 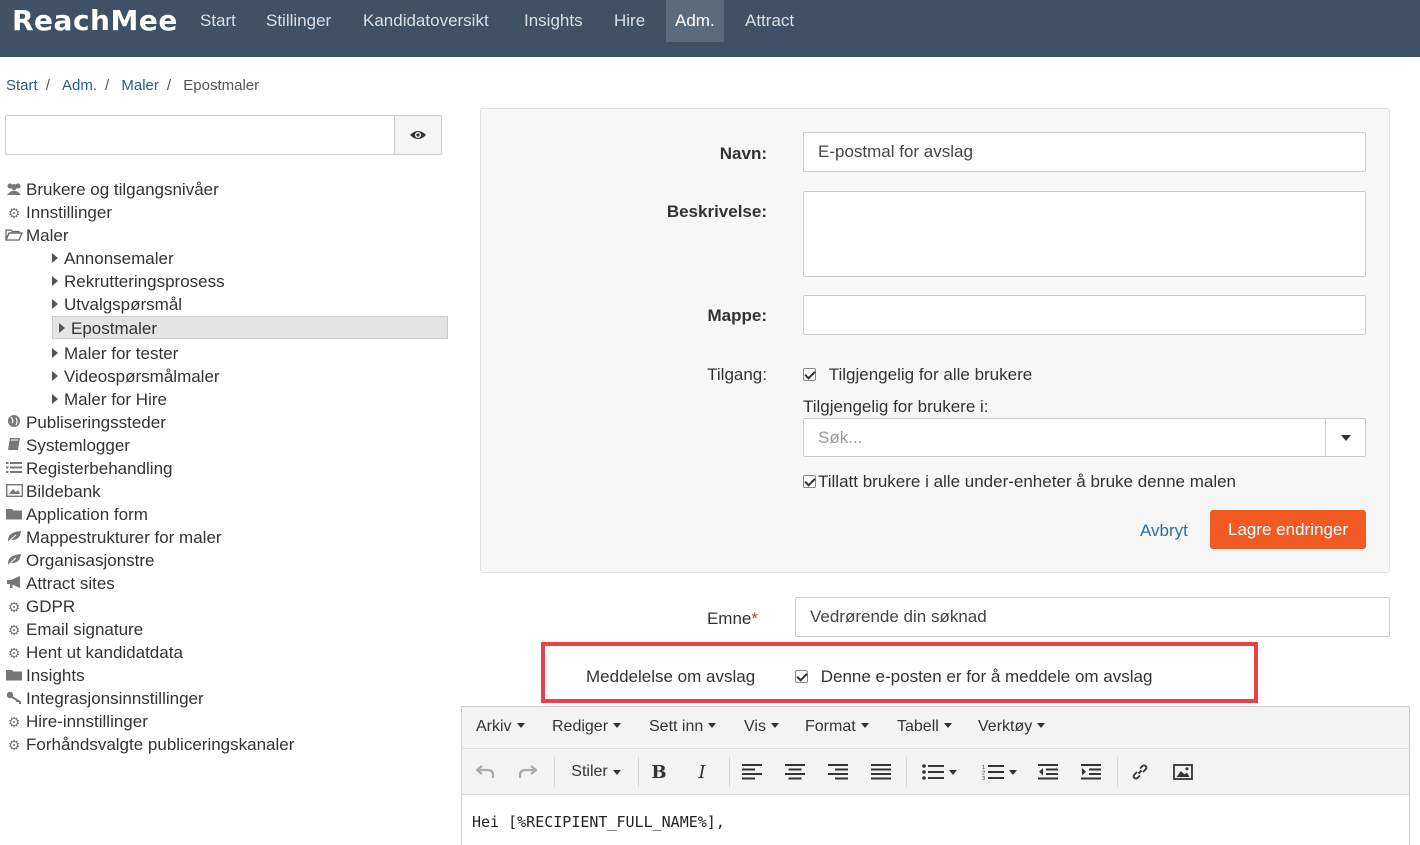 I want to click on menu-vis: Vis, so click(x=761, y=727).